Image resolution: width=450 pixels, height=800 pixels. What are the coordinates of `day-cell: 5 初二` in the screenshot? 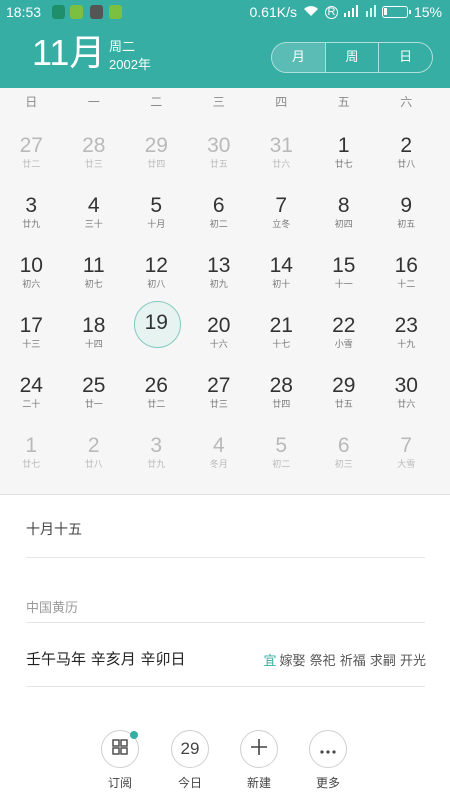 It's located at (281, 446).